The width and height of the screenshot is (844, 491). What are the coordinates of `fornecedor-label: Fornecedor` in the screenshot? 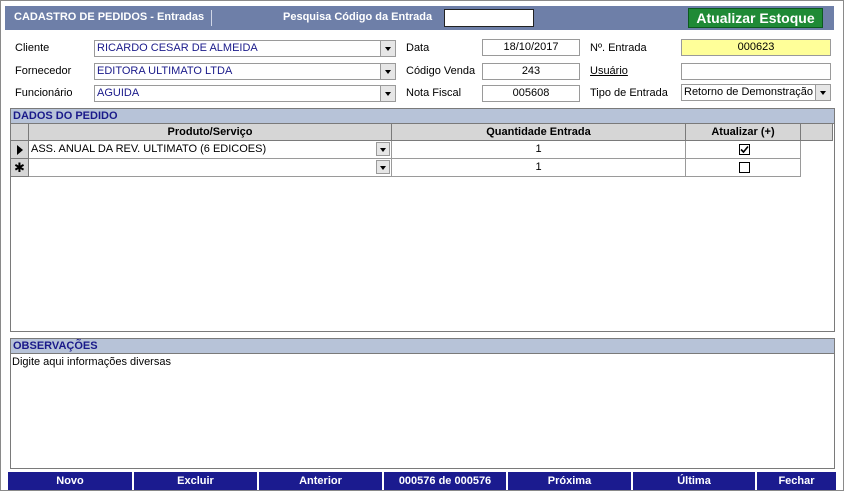 It's located at (43, 71).